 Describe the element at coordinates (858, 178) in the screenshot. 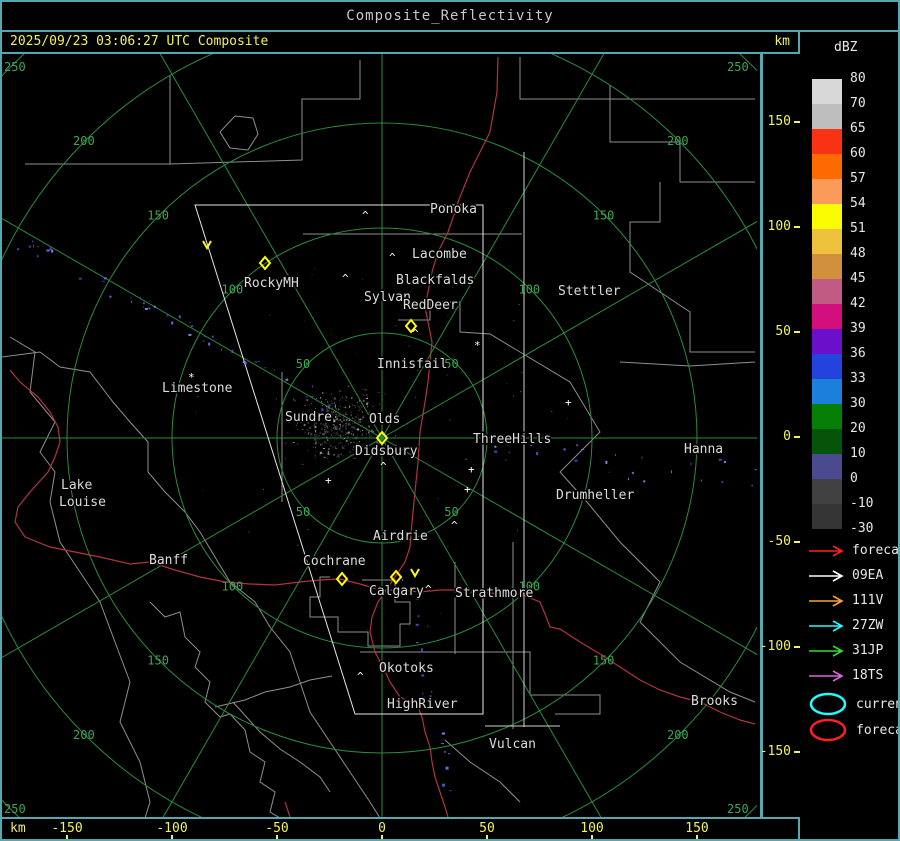

I see `dbz-scale-label: 57` at that location.